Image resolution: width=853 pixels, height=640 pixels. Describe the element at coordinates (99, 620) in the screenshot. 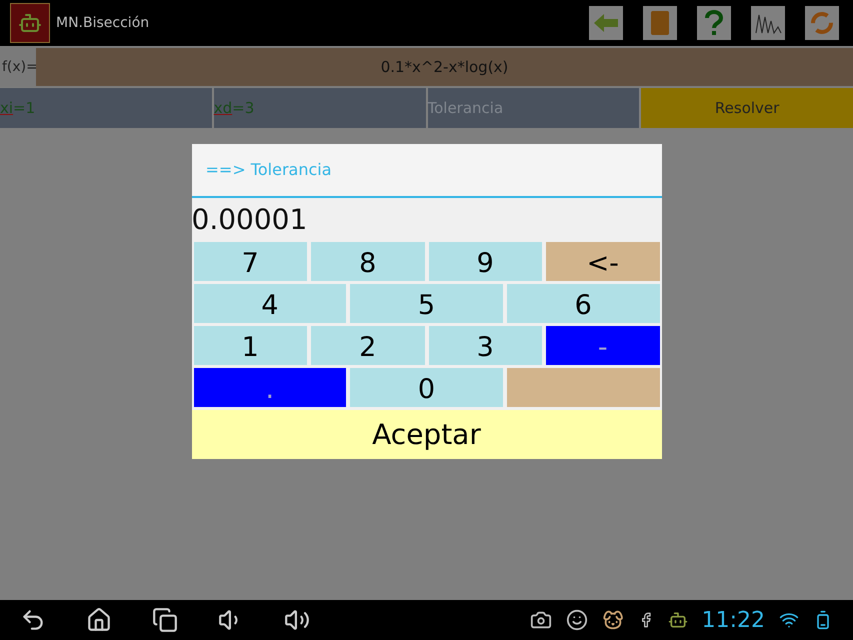

I see `home-icon` at that location.